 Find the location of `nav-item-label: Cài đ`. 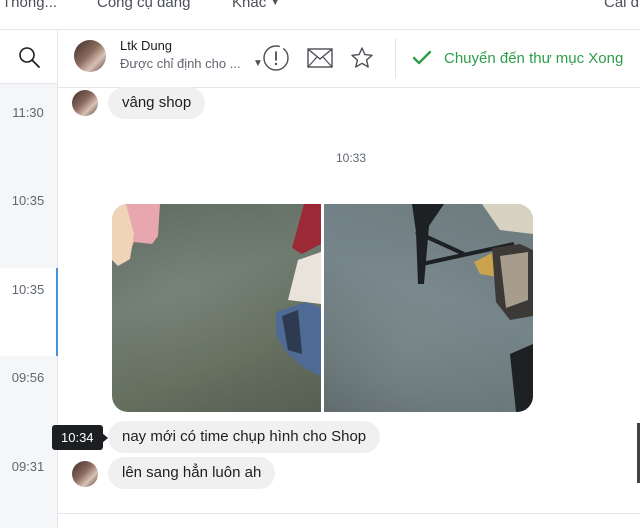

nav-item-label: Cài đ is located at coordinates (622, 5).